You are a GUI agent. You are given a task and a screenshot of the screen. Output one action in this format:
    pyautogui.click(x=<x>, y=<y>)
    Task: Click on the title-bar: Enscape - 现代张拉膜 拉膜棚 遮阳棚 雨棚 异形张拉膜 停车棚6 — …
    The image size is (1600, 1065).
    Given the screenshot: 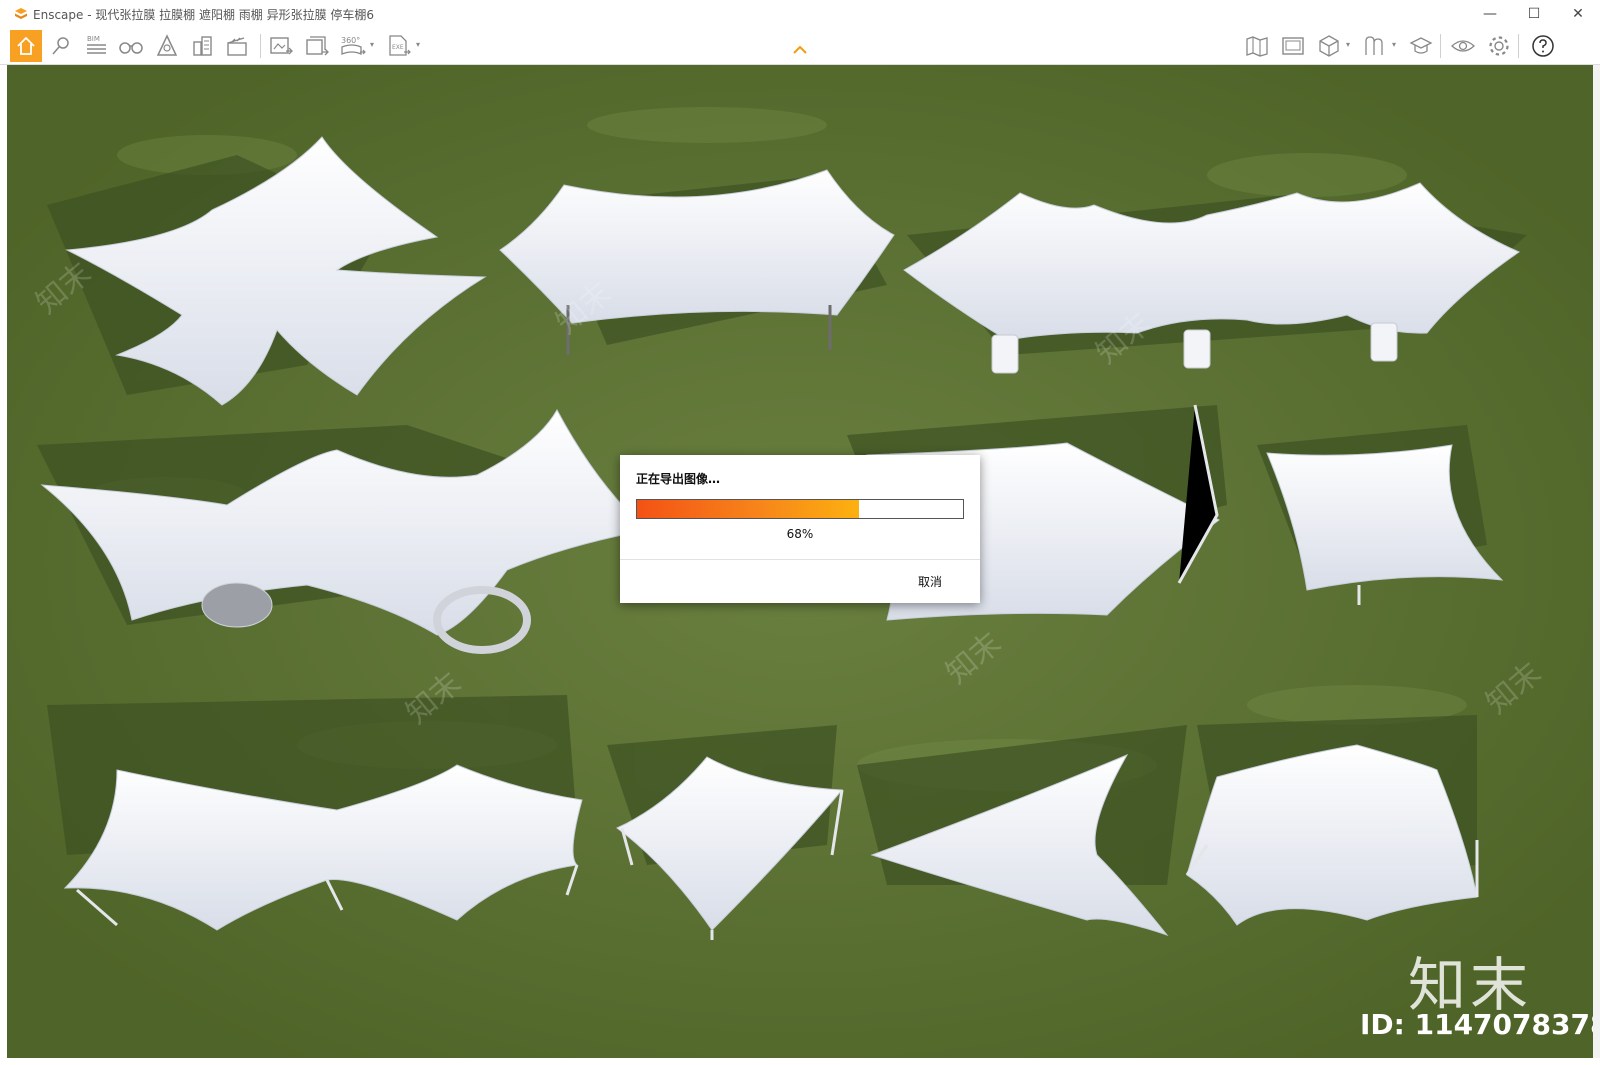 What is the action you would take?
    pyautogui.click(x=800, y=14)
    